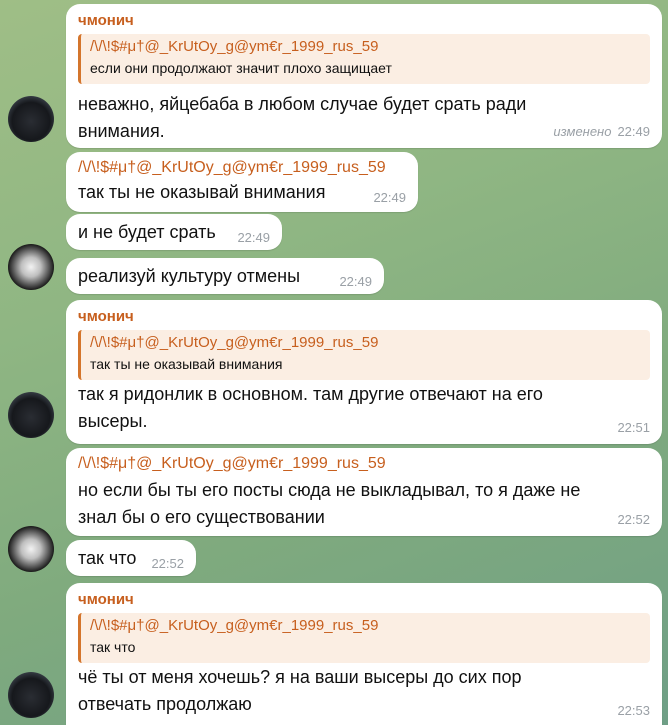 This screenshot has width=668, height=725. I want to click on edited-label: изменено, so click(582, 131).